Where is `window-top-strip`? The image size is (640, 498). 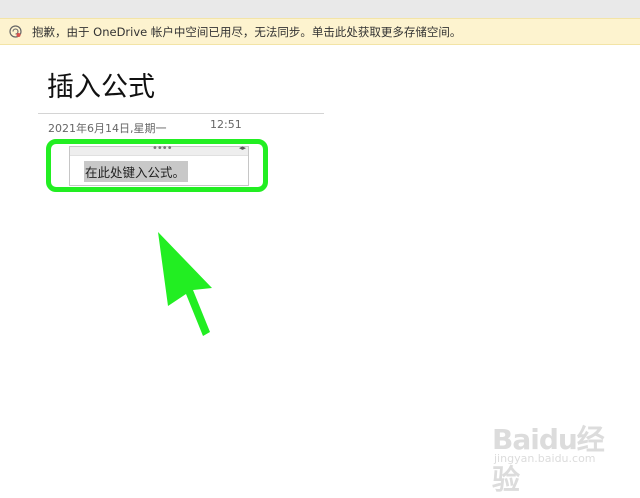 window-top-strip is located at coordinates (320, 9).